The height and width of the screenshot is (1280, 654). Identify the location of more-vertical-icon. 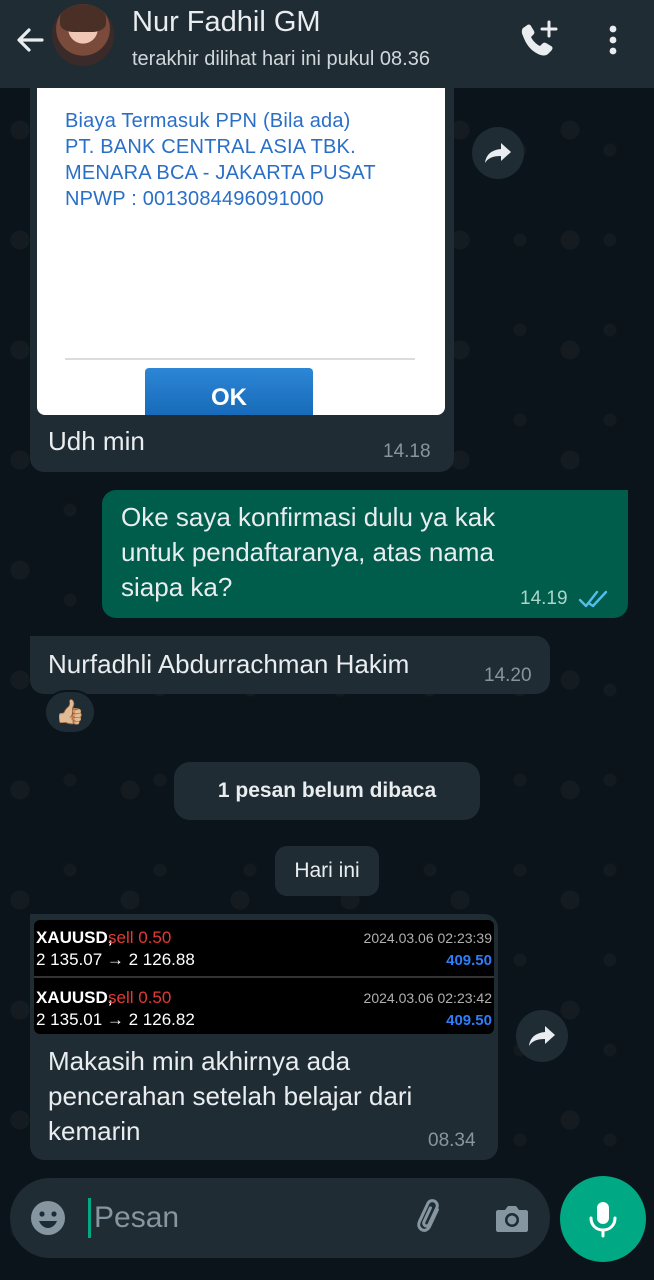
(613, 40).